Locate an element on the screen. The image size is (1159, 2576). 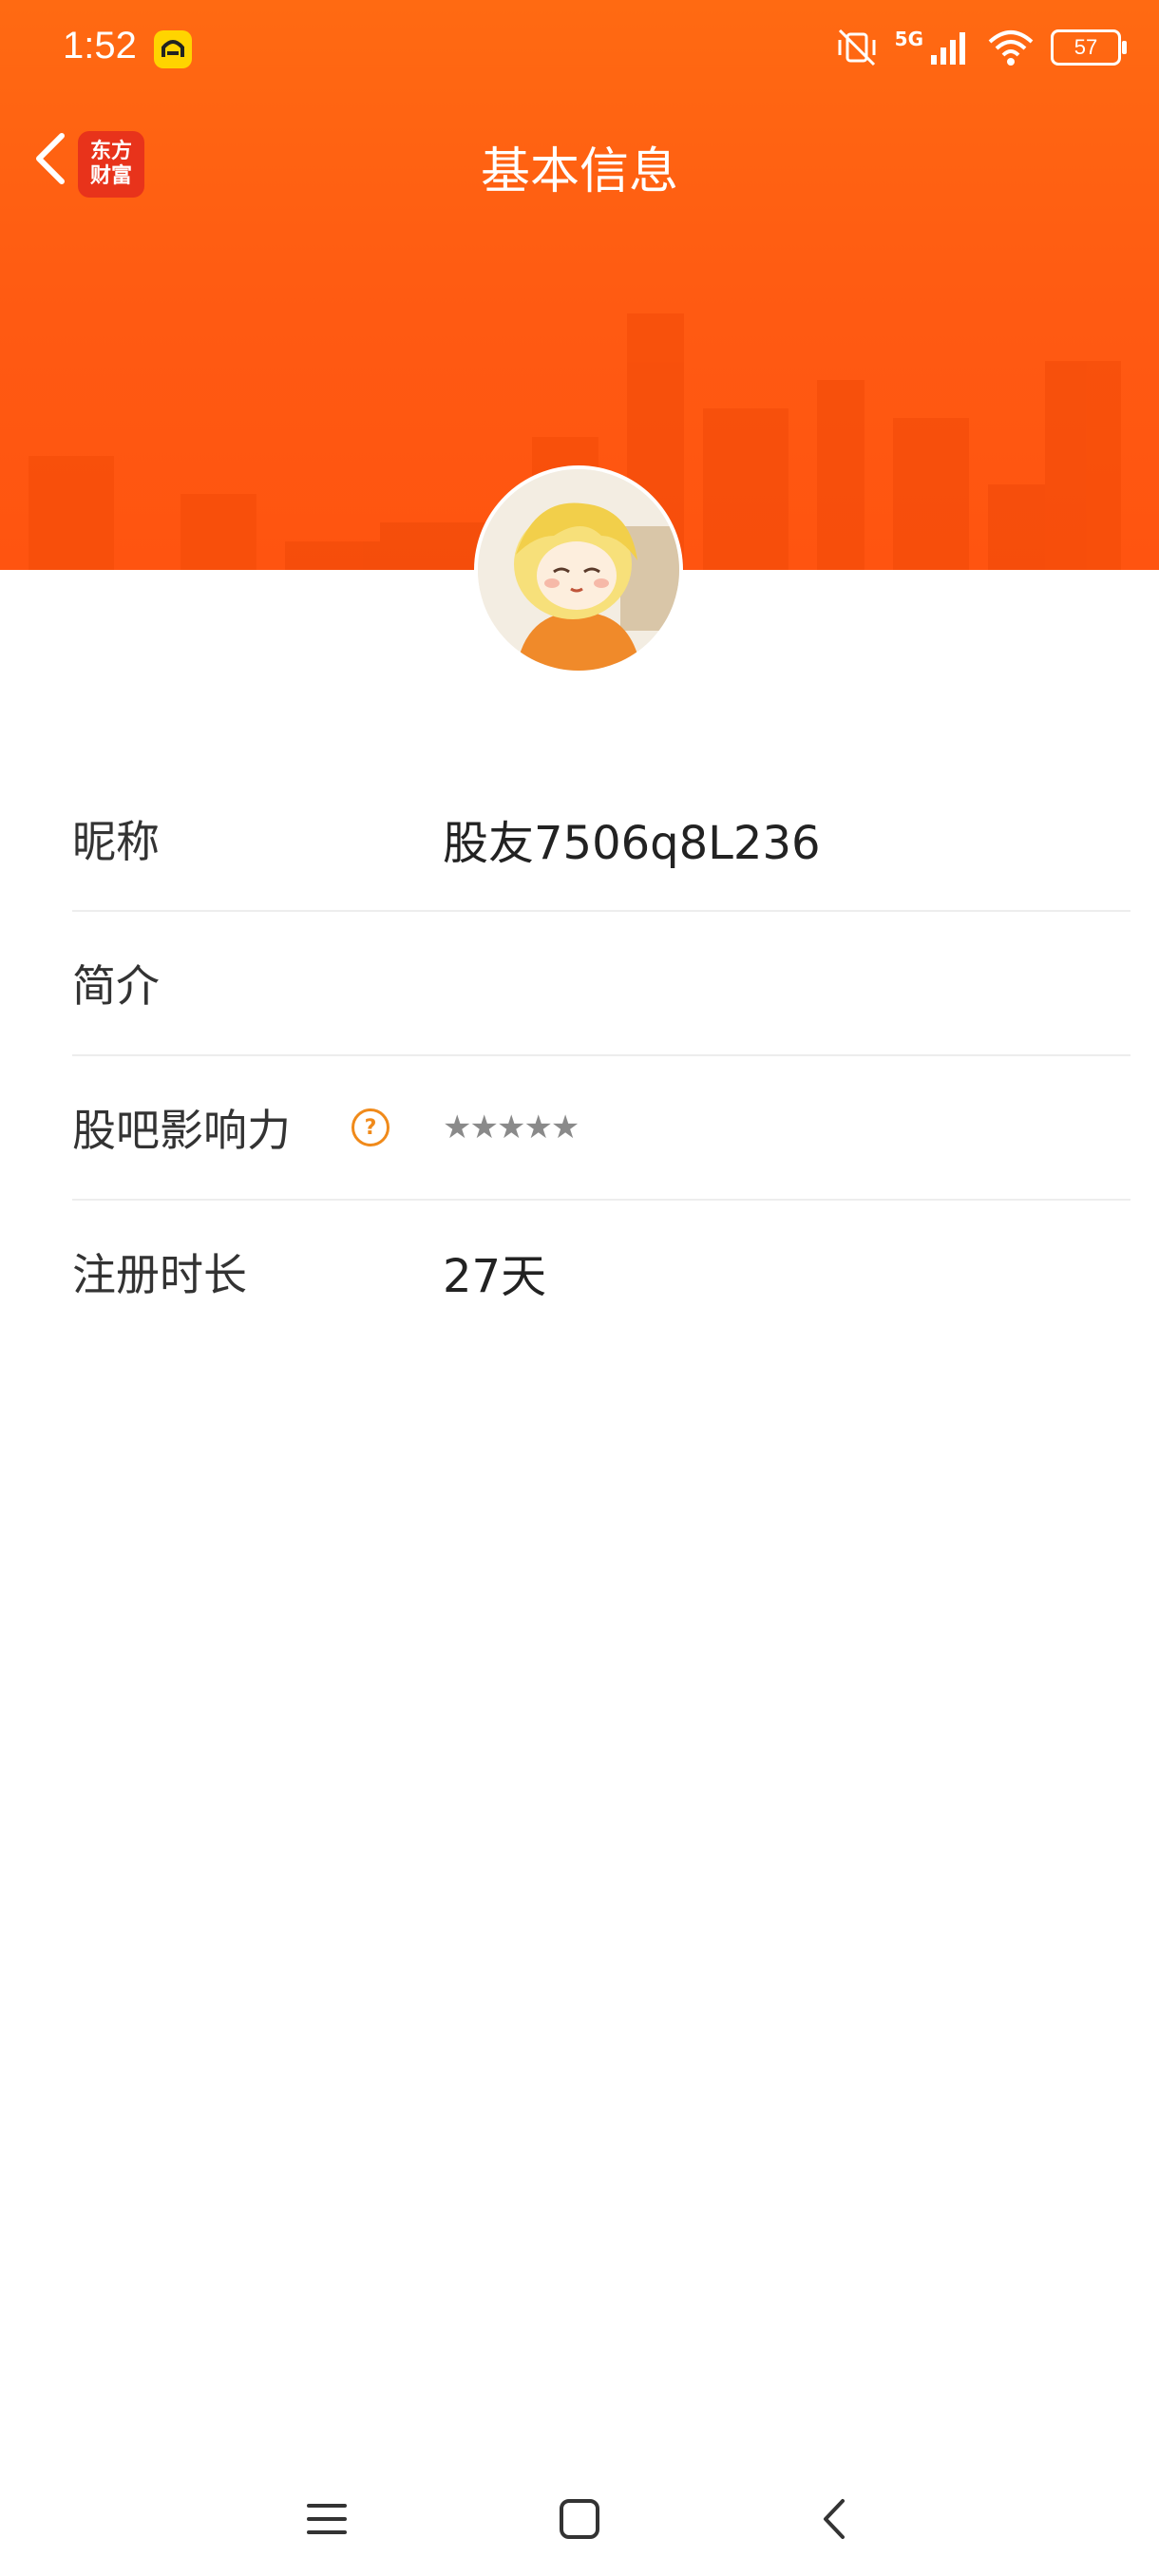
chevron-left-icon is located at coordinates (834, 2519).